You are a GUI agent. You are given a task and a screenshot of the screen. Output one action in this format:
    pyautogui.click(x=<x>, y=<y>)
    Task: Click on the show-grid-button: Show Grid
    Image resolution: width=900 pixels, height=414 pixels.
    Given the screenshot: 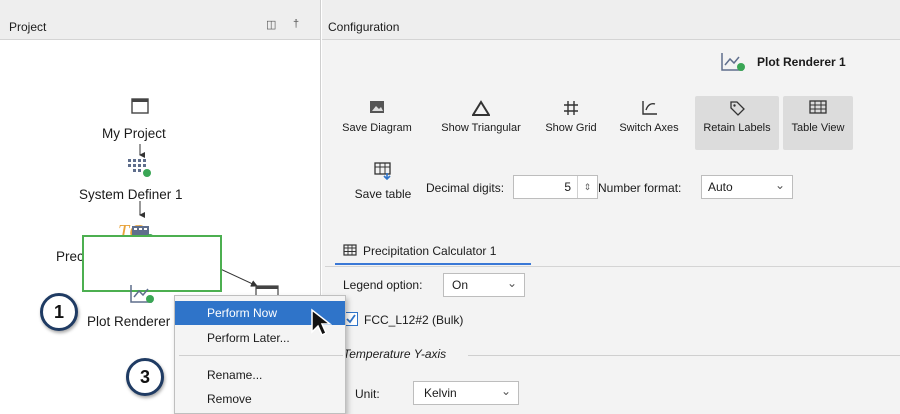 What is the action you would take?
    pyautogui.click(x=571, y=123)
    